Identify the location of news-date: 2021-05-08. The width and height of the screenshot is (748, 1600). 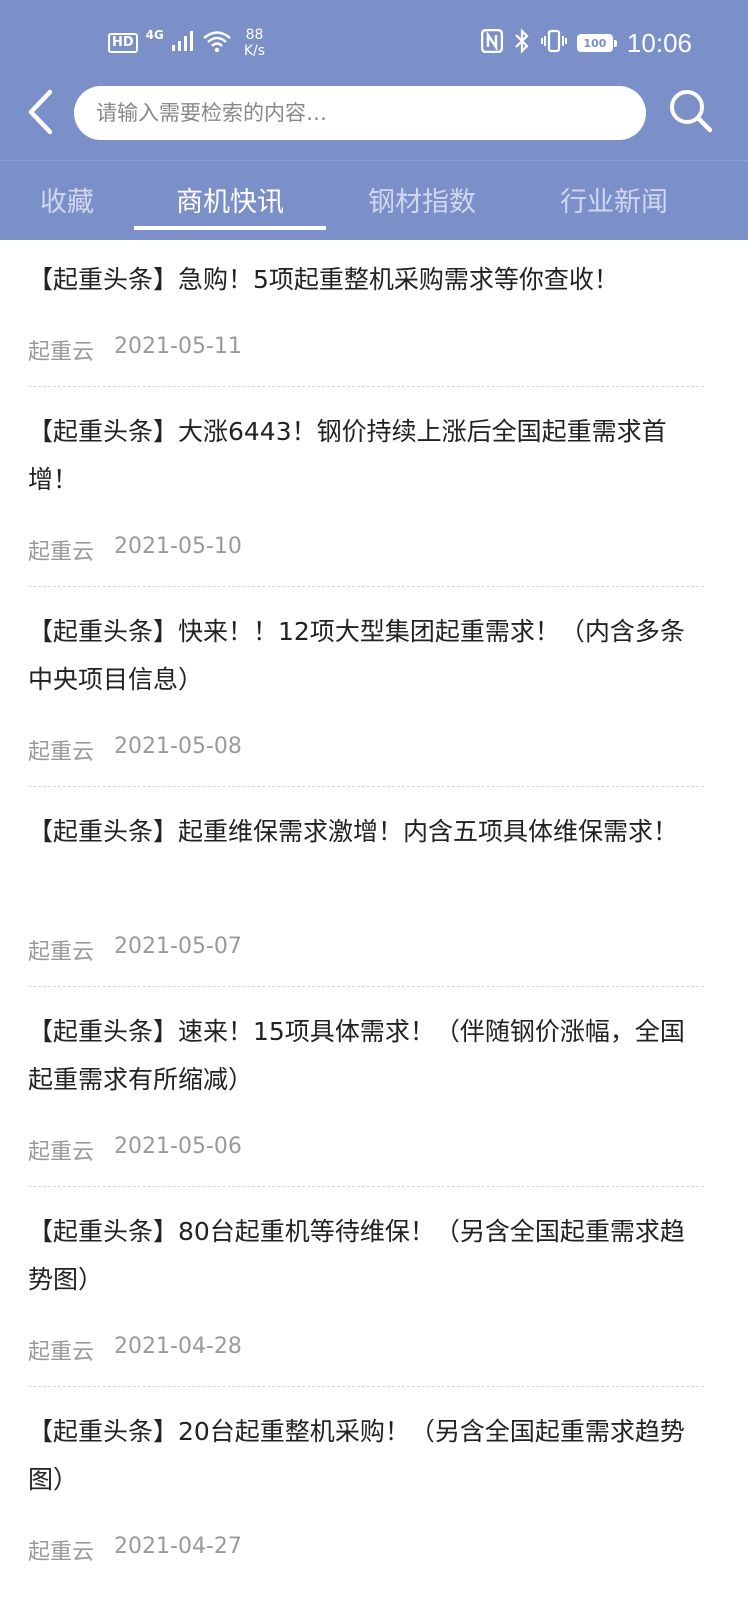
(178, 746).